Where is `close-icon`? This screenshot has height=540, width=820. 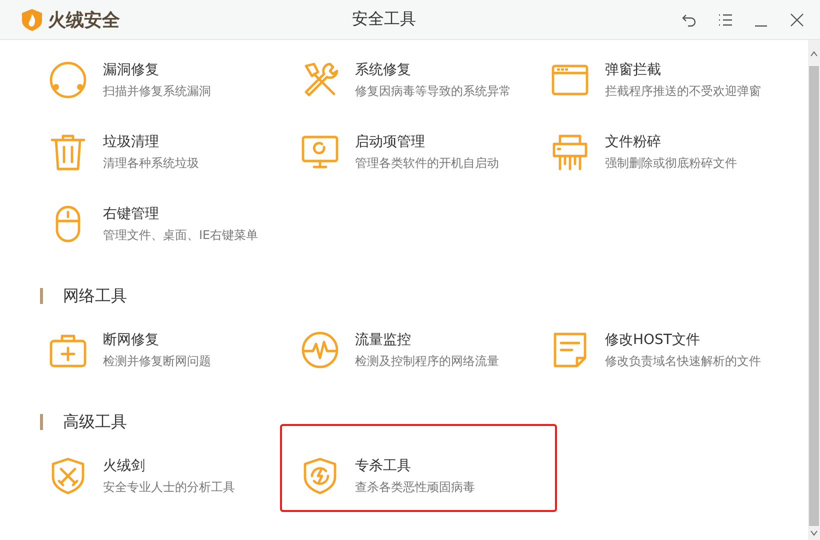 close-icon is located at coordinates (797, 19).